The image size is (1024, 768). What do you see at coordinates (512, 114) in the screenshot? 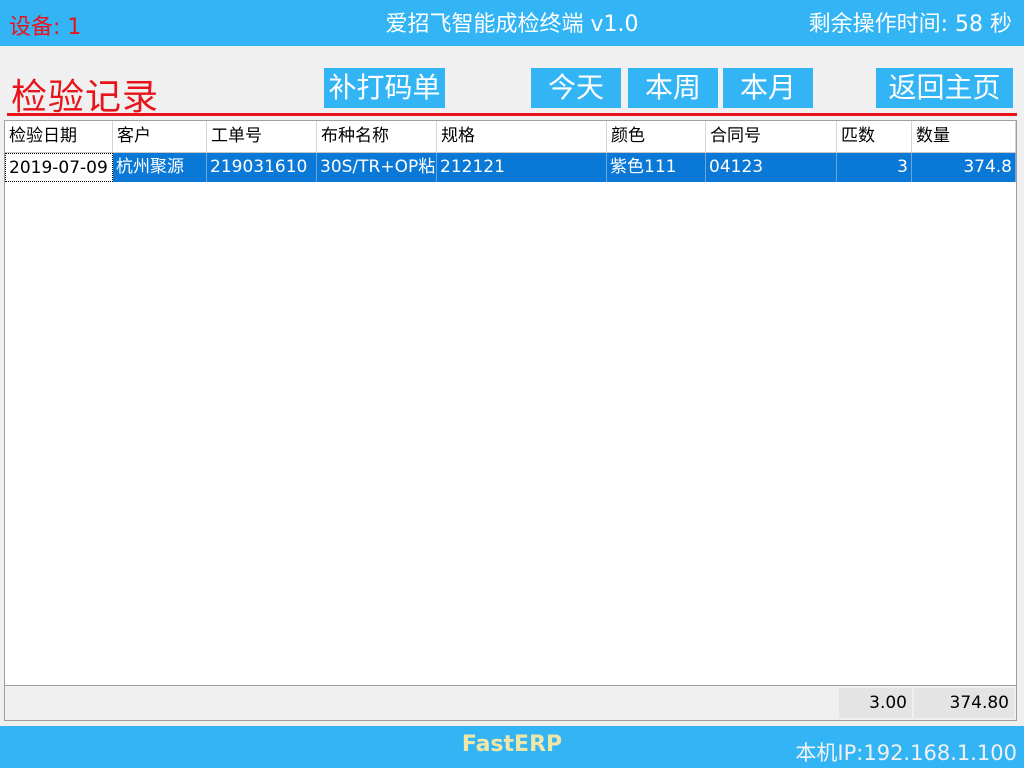
I see `title-divider` at bounding box center [512, 114].